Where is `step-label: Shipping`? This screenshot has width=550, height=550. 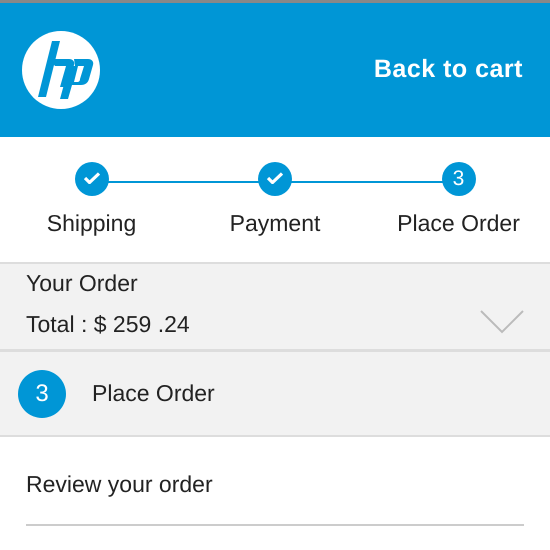 step-label: Shipping is located at coordinates (91, 223).